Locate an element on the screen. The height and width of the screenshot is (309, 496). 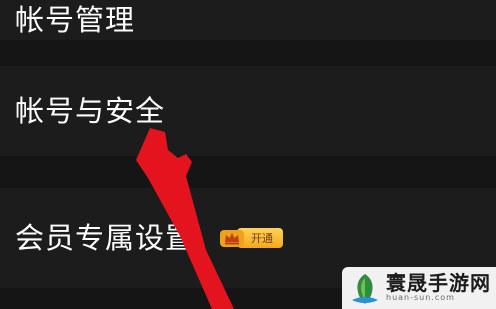
member-open-badge: 开通 is located at coordinates (251, 238).